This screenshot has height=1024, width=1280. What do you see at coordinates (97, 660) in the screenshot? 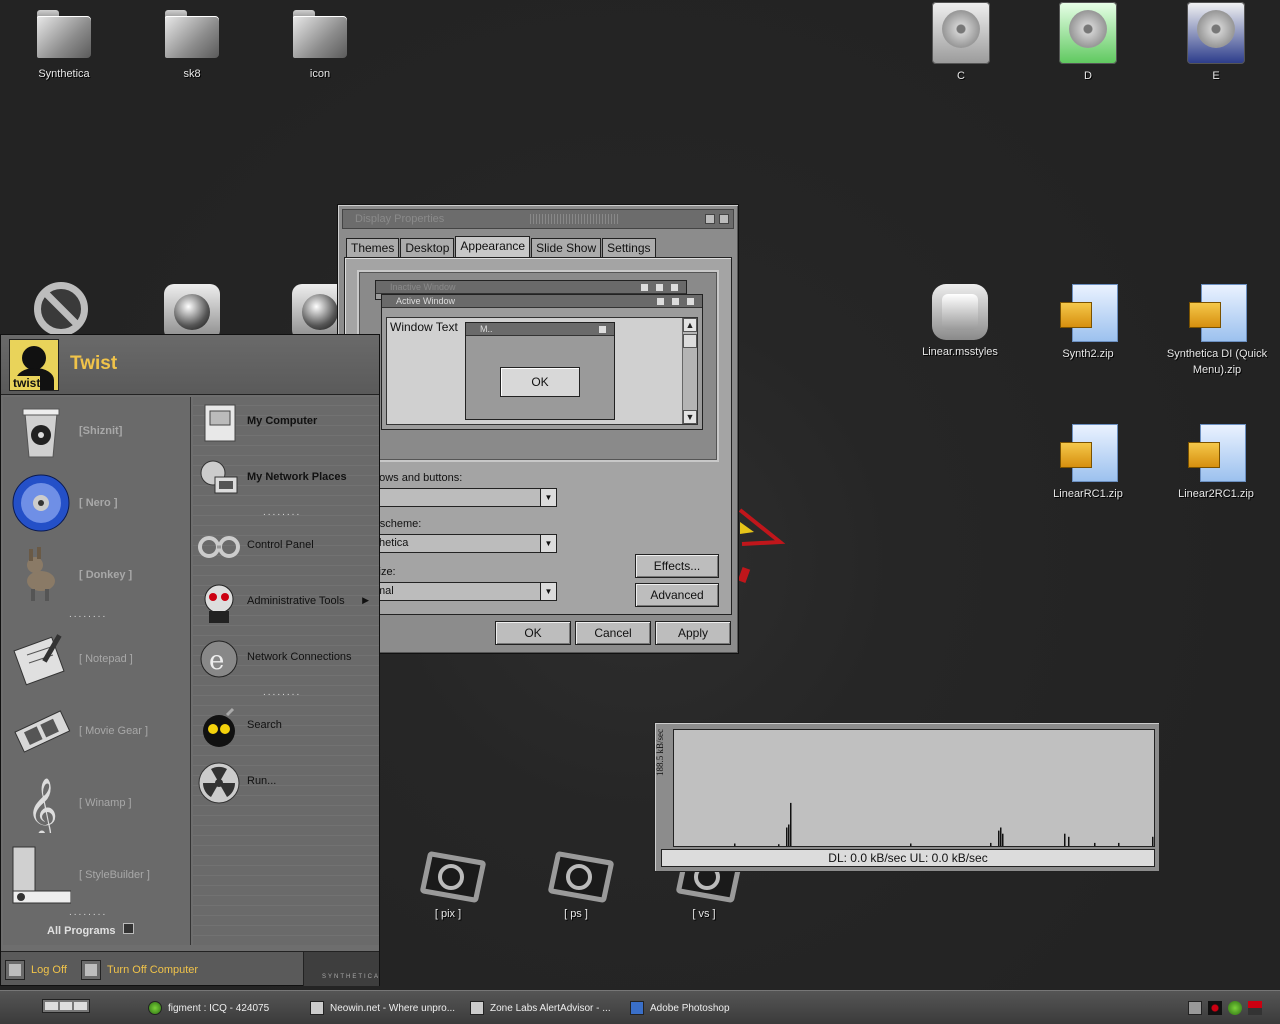
I see `program-item-notepad: [ Notepad ]` at bounding box center [97, 660].